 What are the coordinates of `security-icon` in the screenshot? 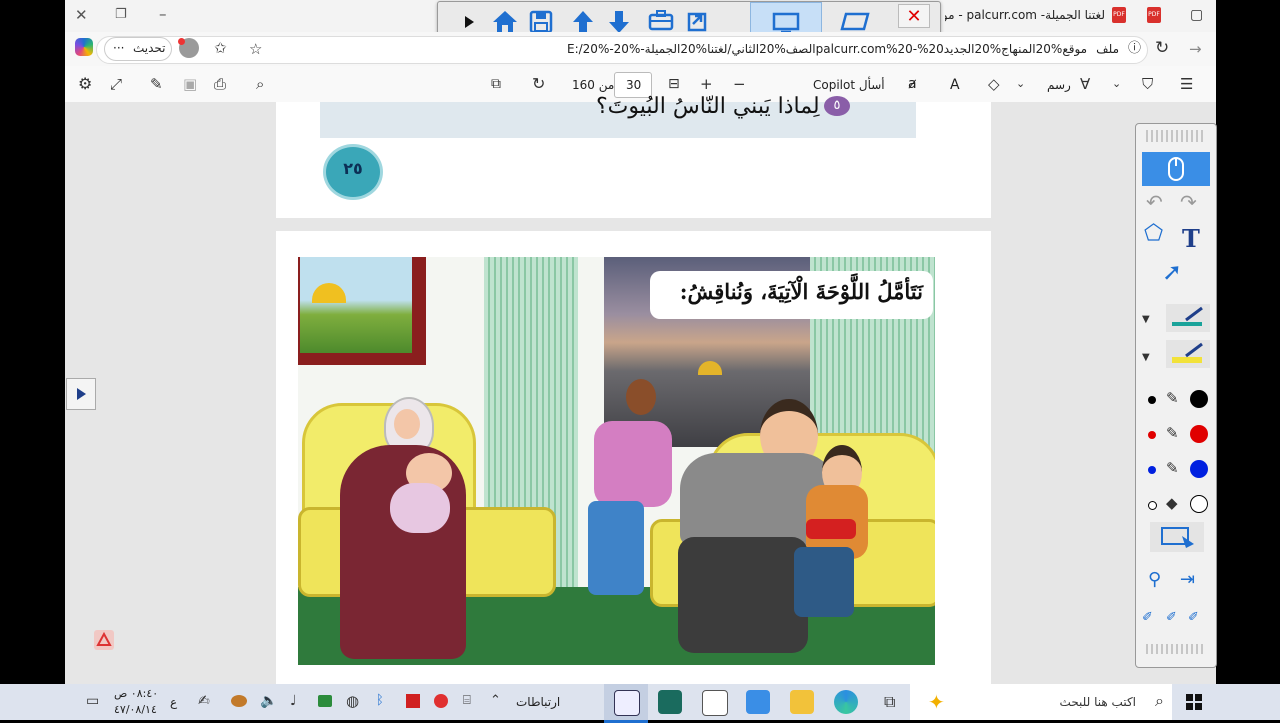 It's located at (413, 701).